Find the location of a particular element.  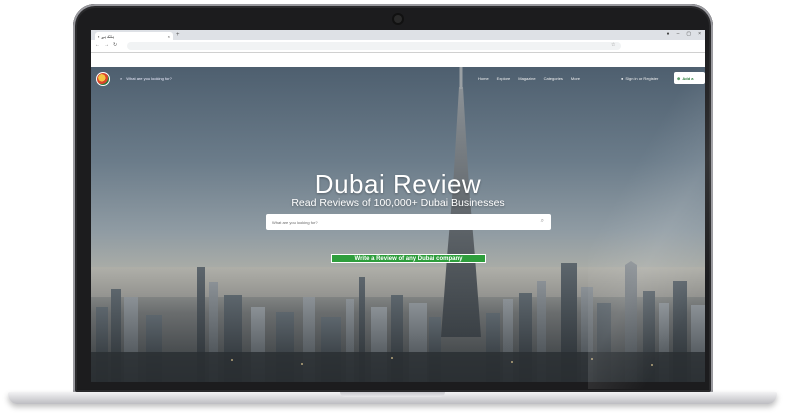

forward-icon: → is located at coordinates (106, 45).